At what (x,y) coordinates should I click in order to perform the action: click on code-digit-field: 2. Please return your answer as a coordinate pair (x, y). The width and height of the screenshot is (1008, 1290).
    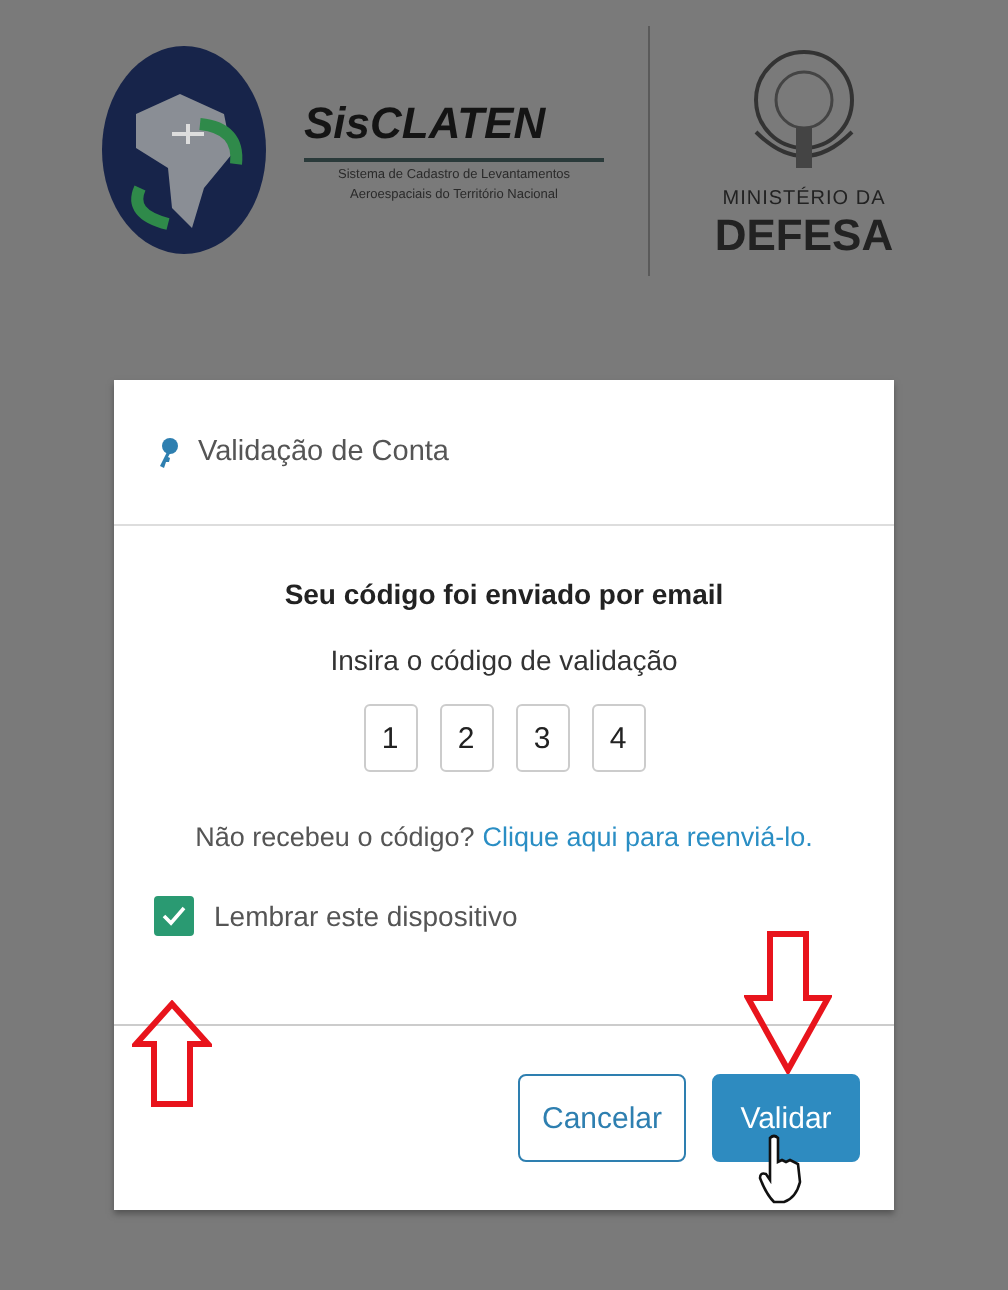
    Looking at the image, I should click on (466, 738).